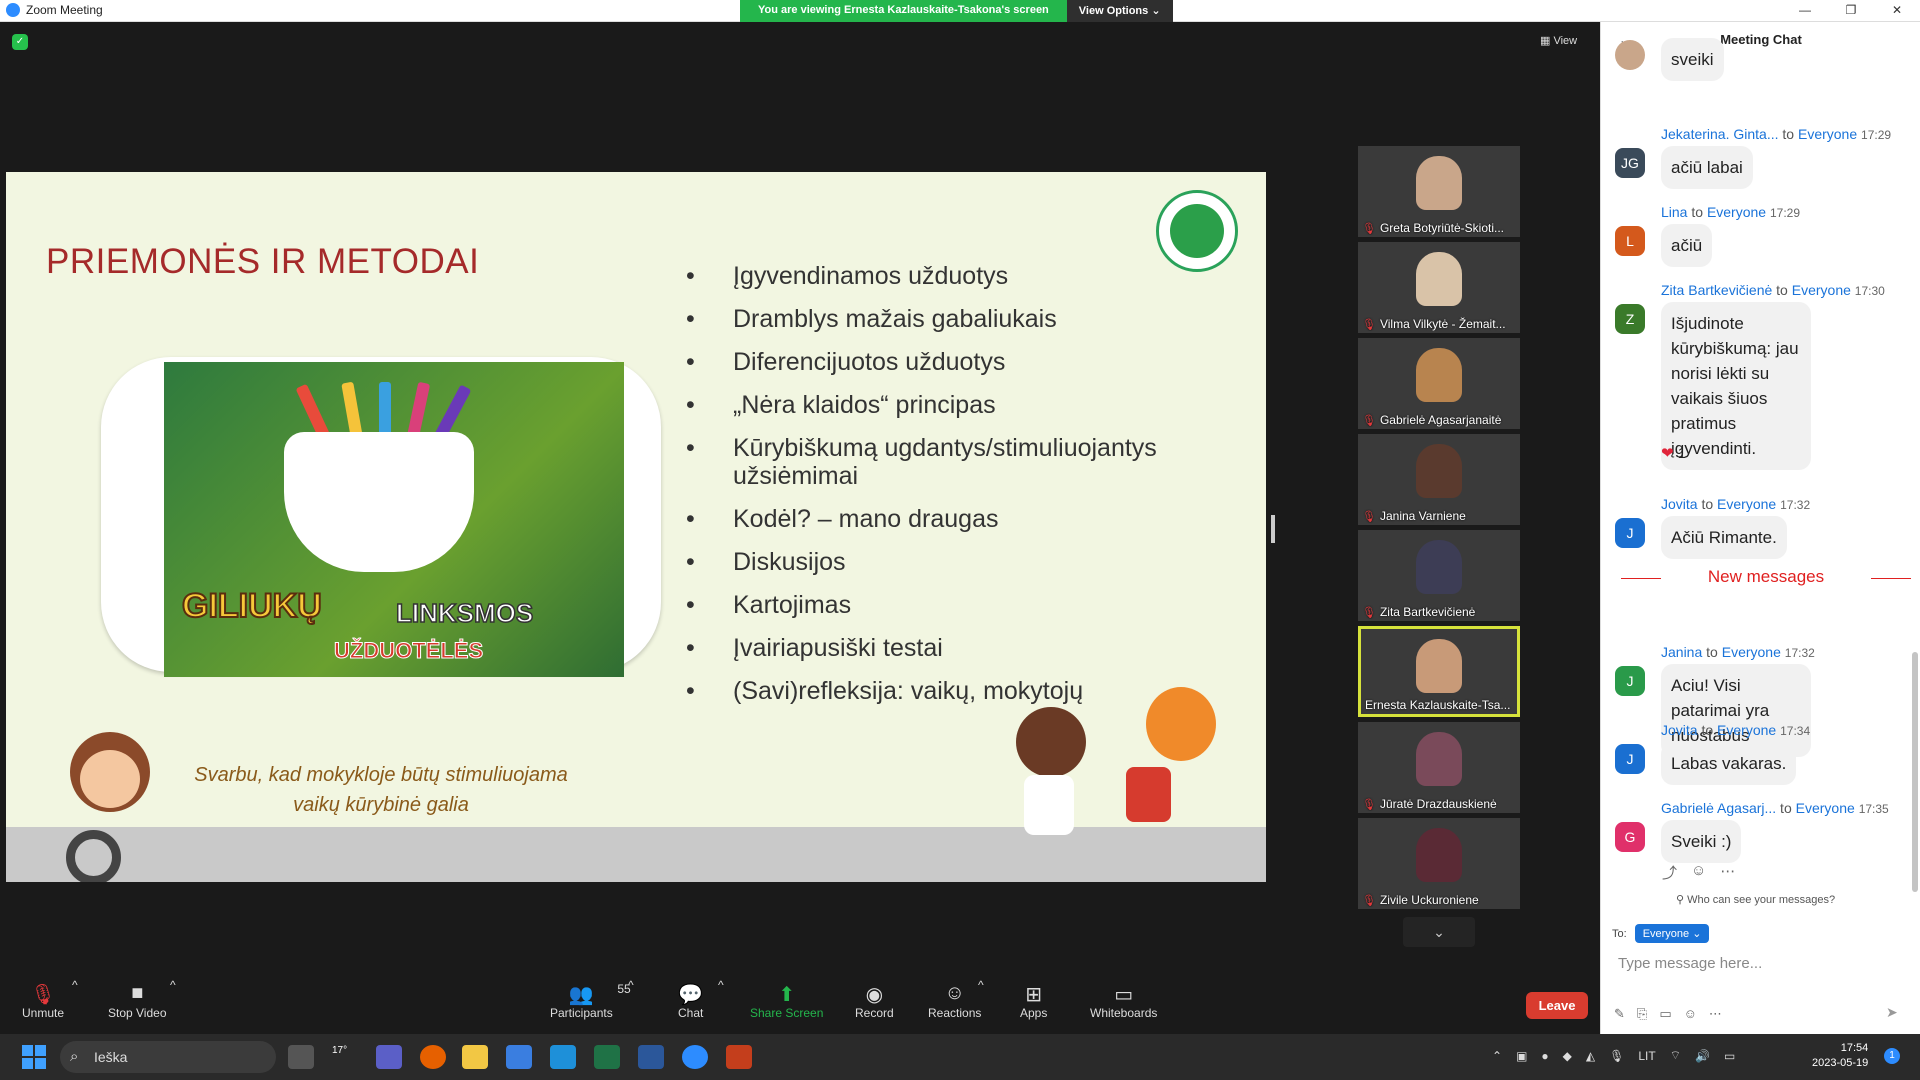 The width and height of the screenshot is (1920, 1080). Describe the element at coordinates (389, 1057) in the screenshot. I see `teams-icon` at that location.